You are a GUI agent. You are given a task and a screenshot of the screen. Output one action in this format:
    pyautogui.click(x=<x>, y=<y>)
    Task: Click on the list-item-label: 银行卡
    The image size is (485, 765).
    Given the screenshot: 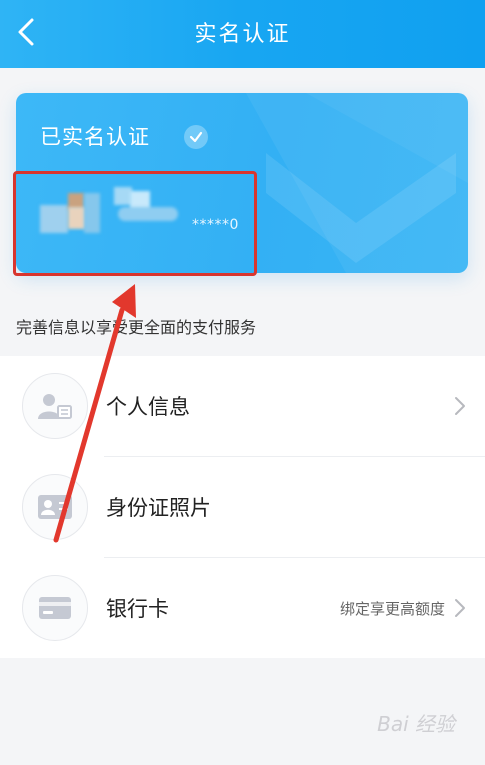 What is the action you would take?
    pyautogui.click(x=137, y=609)
    